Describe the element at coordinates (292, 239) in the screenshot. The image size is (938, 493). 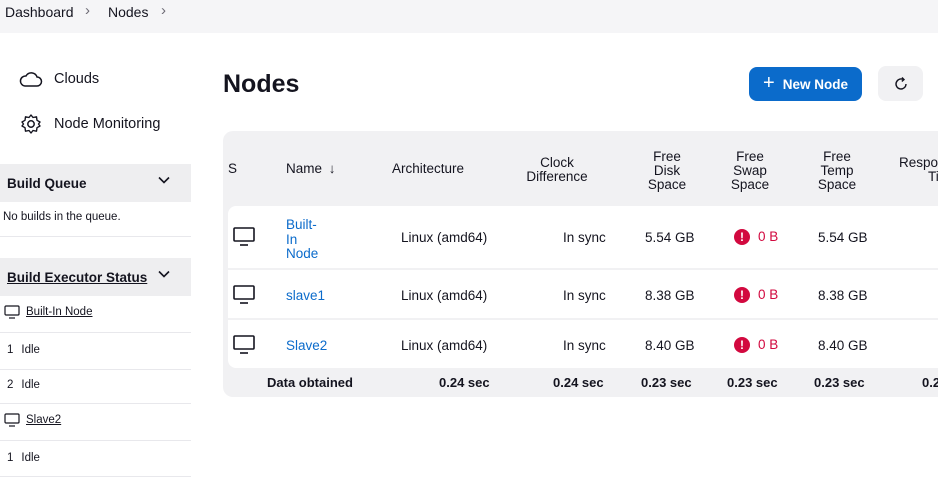
I see `node-name-line: In` at that location.